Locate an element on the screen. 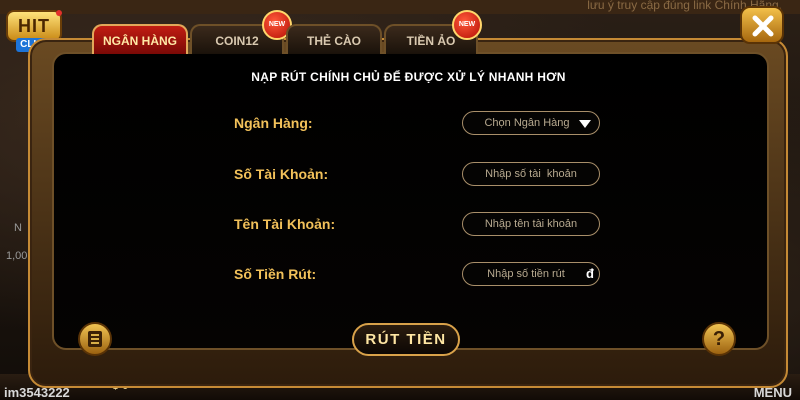  new-badge-crypto: NEW is located at coordinates (467, 25).